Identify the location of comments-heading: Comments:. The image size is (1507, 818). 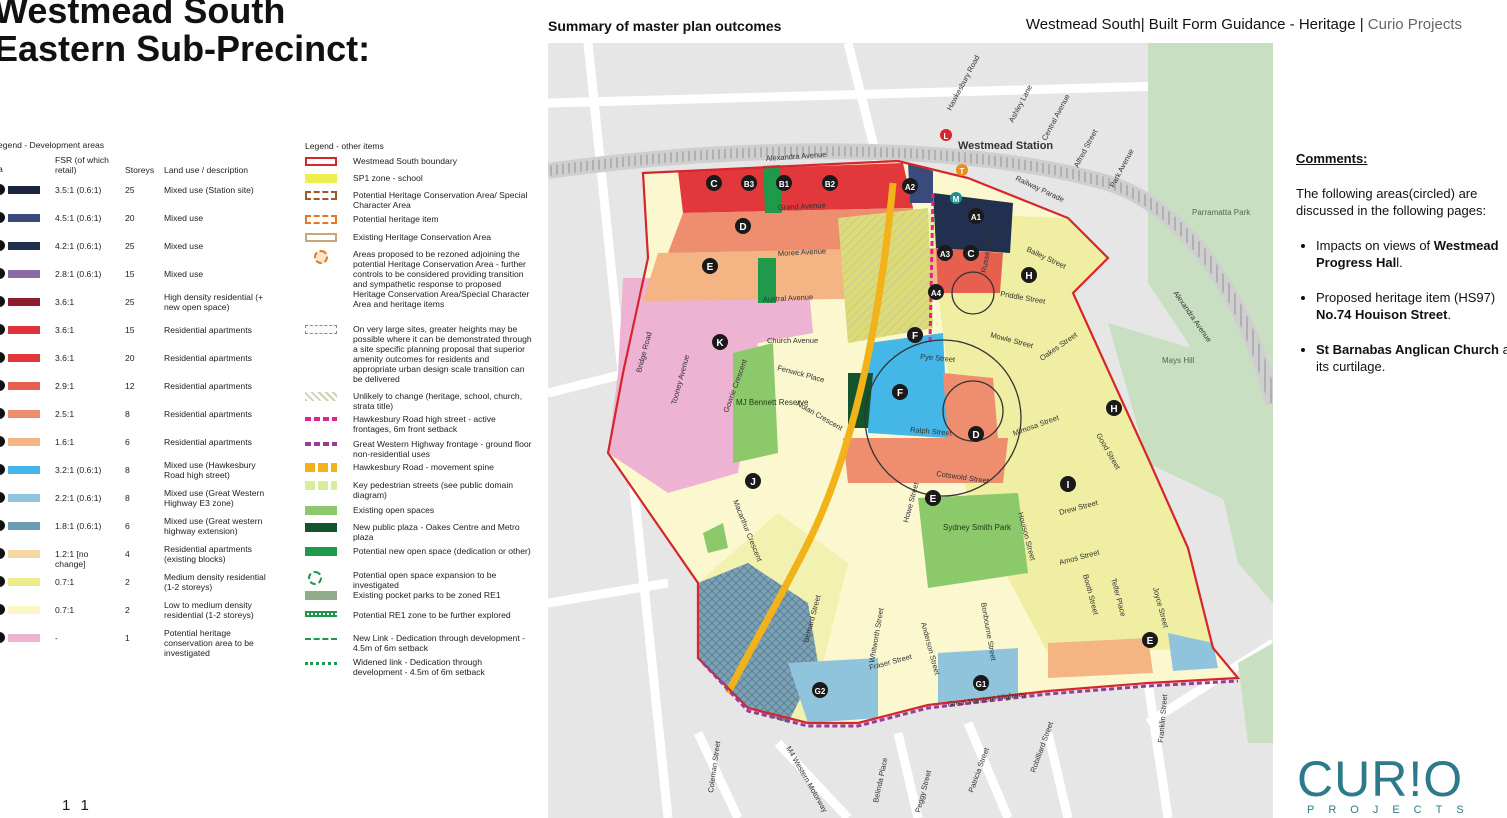
(1332, 158).